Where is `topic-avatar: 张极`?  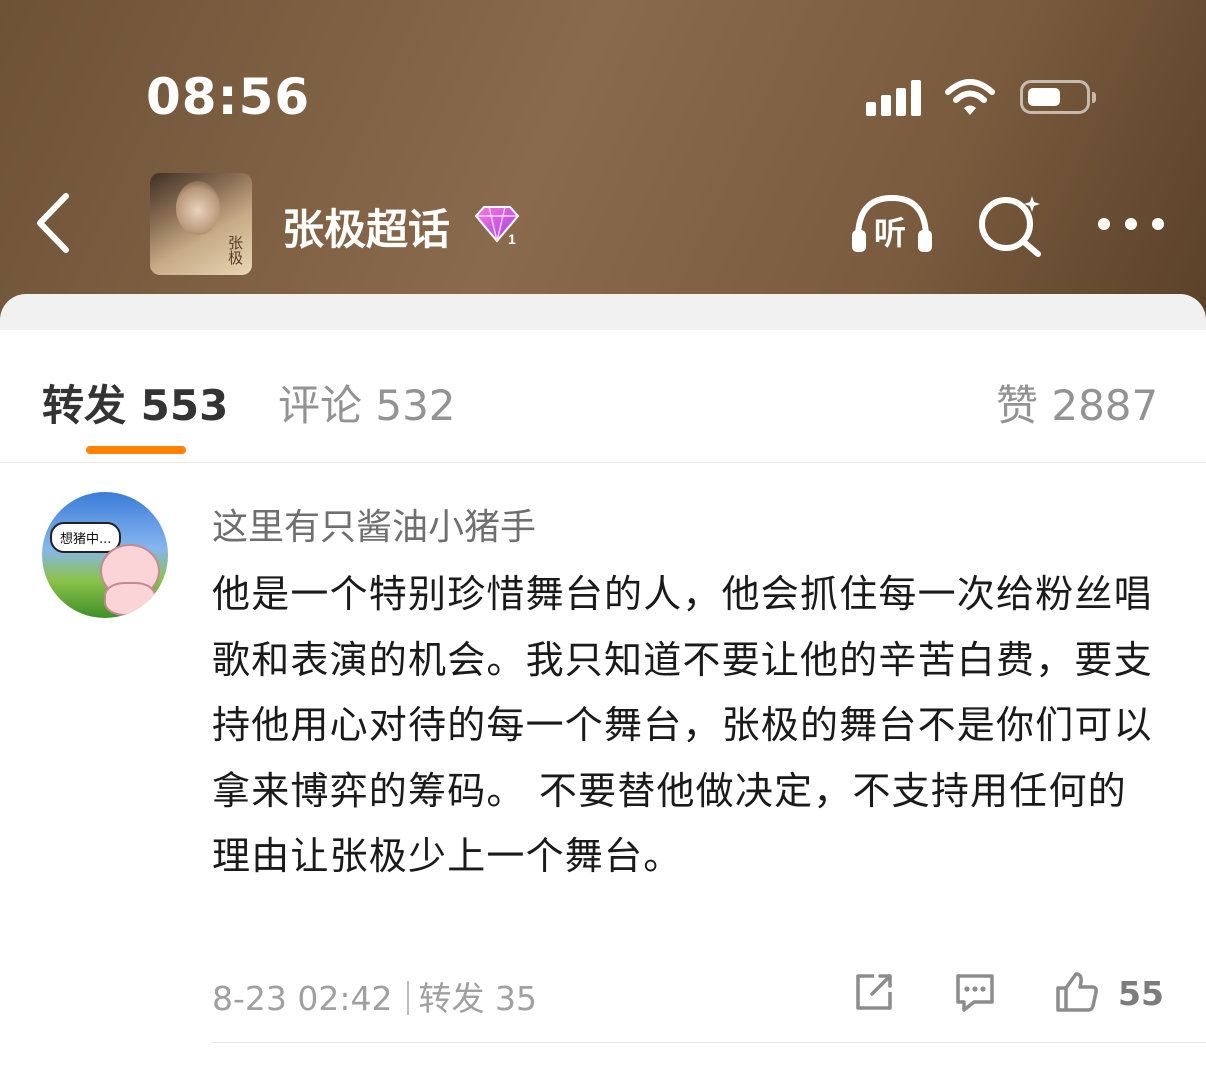
topic-avatar: 张极 is located at coordinates (201, 224).